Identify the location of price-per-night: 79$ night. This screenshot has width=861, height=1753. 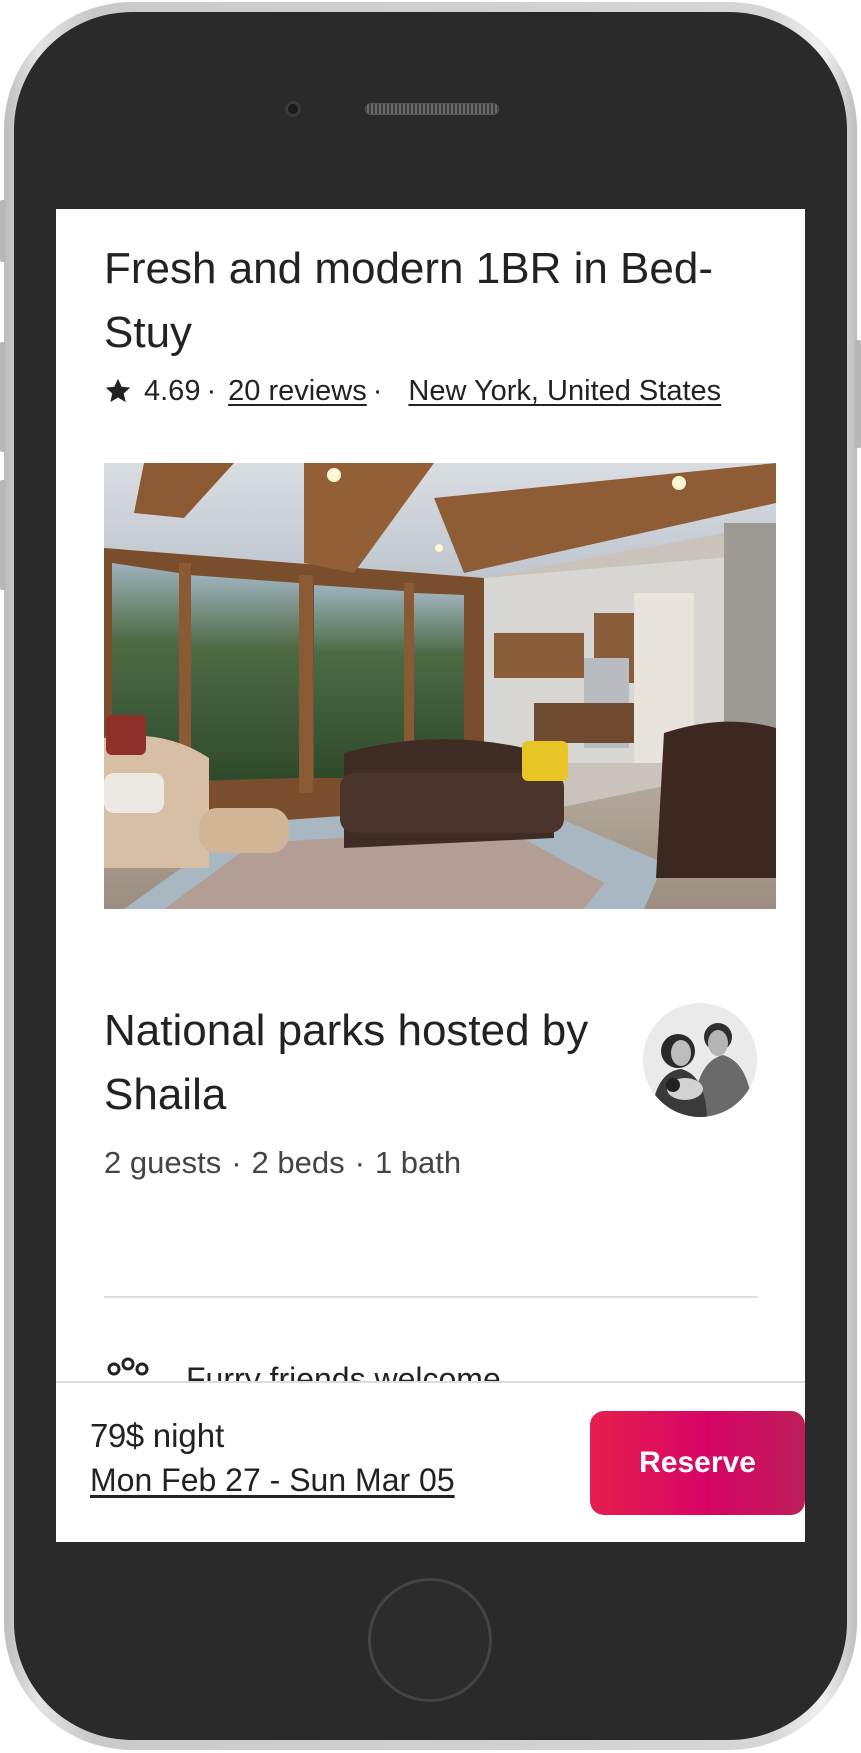
(157, 1436).